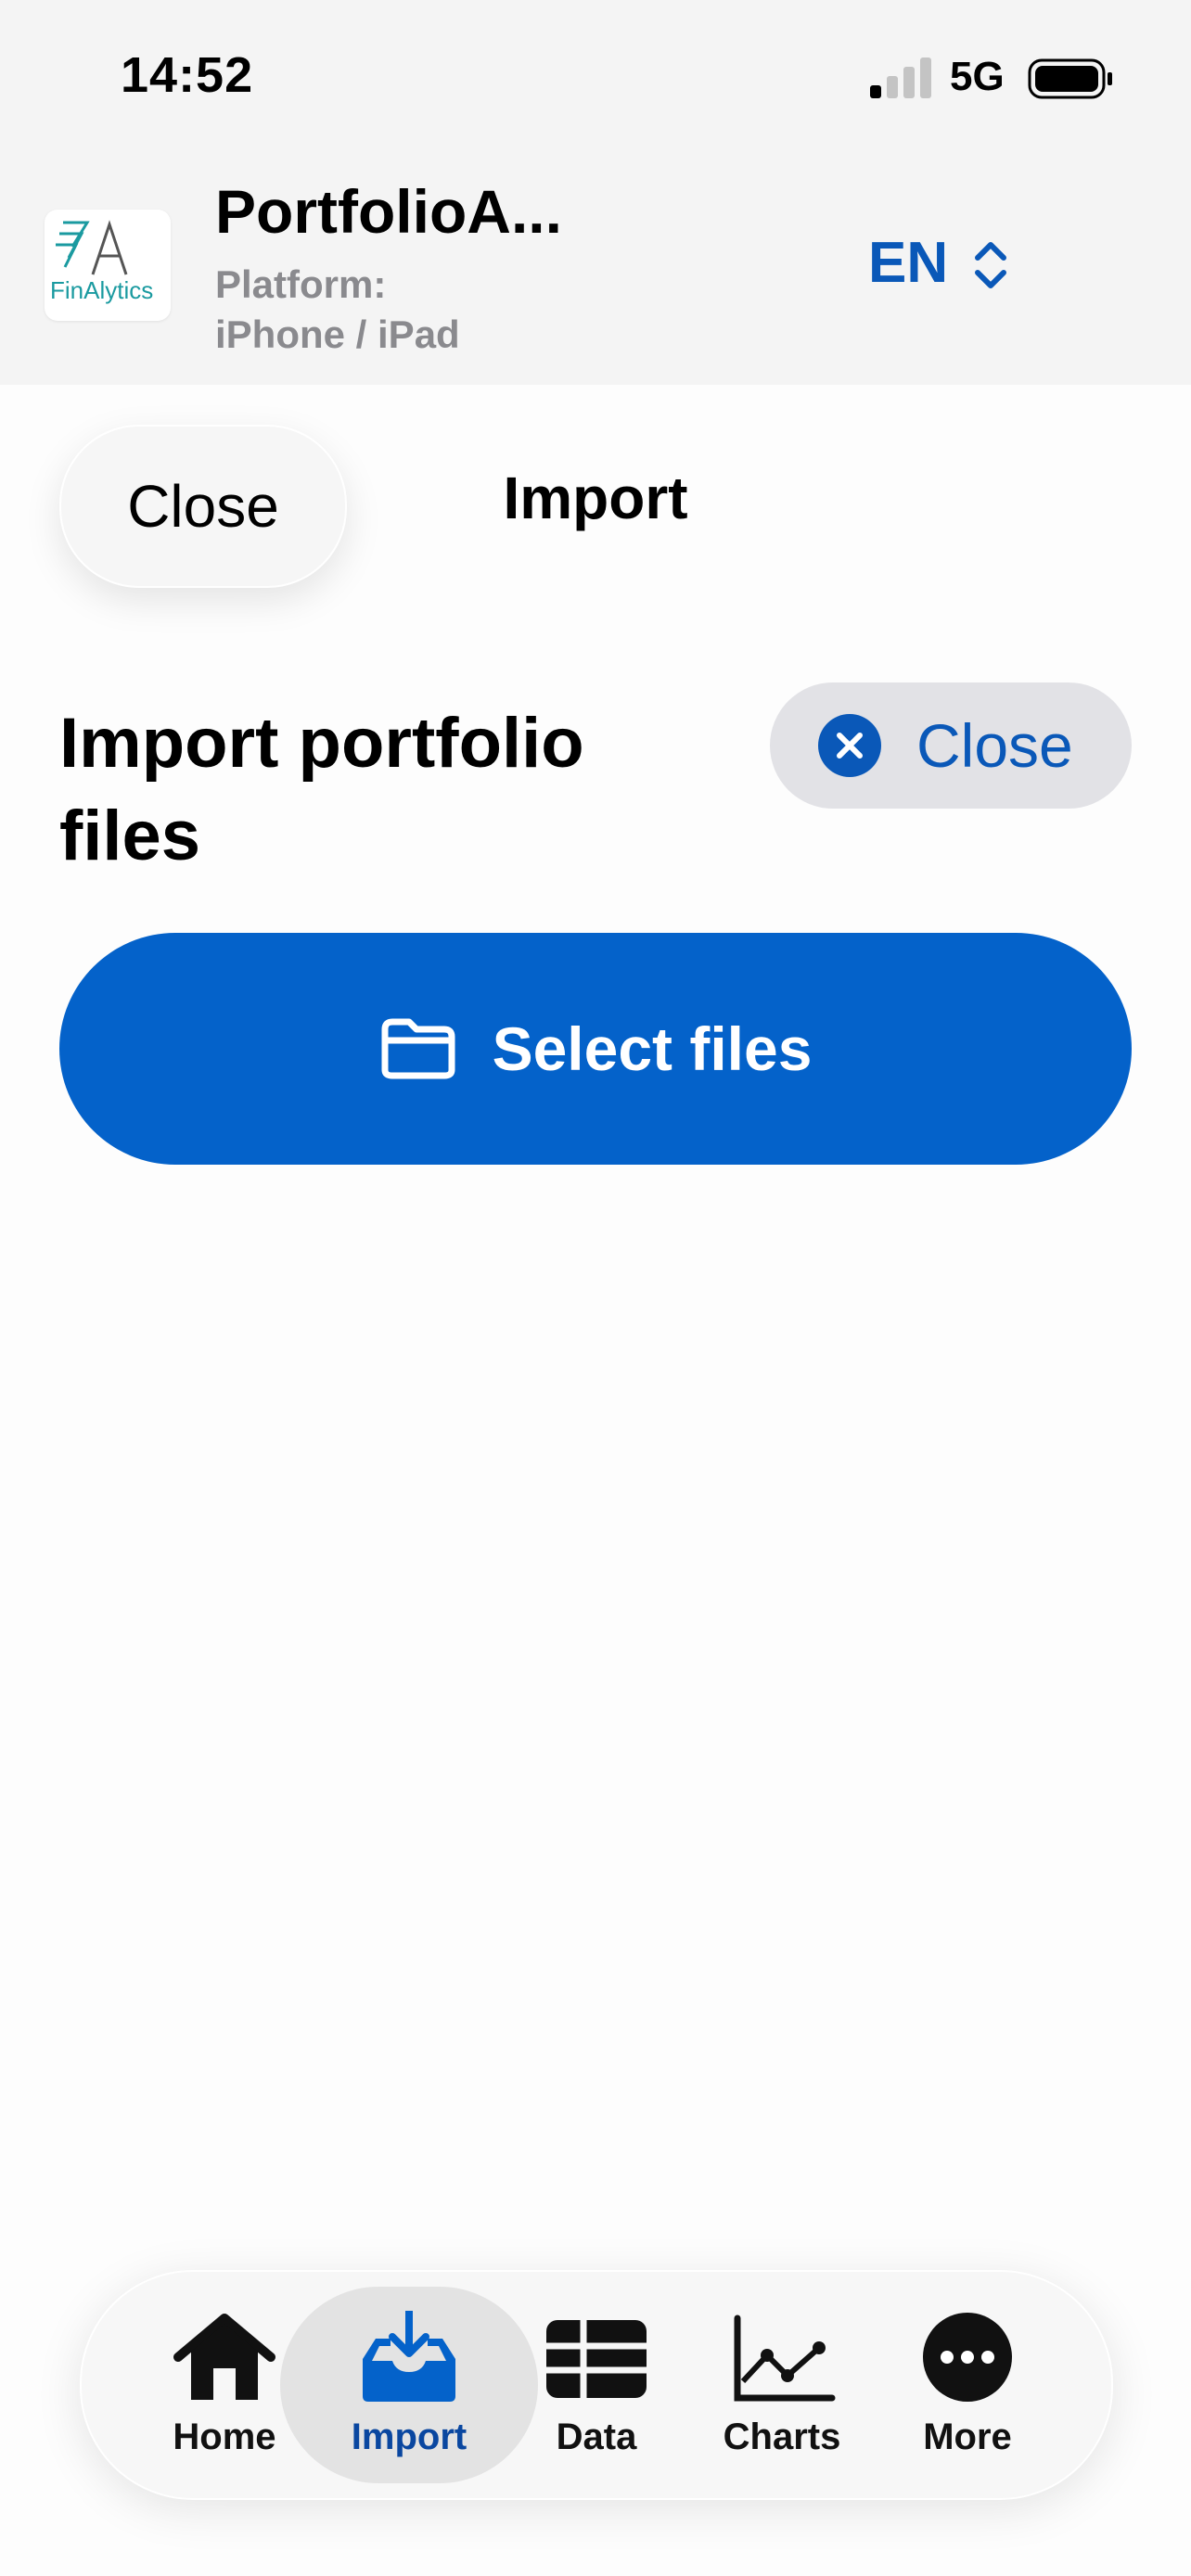  Describe the element at coordinates (337, 310) in the screenshot. I see `platform-label: Platform: iPhone / iPad` at that location.